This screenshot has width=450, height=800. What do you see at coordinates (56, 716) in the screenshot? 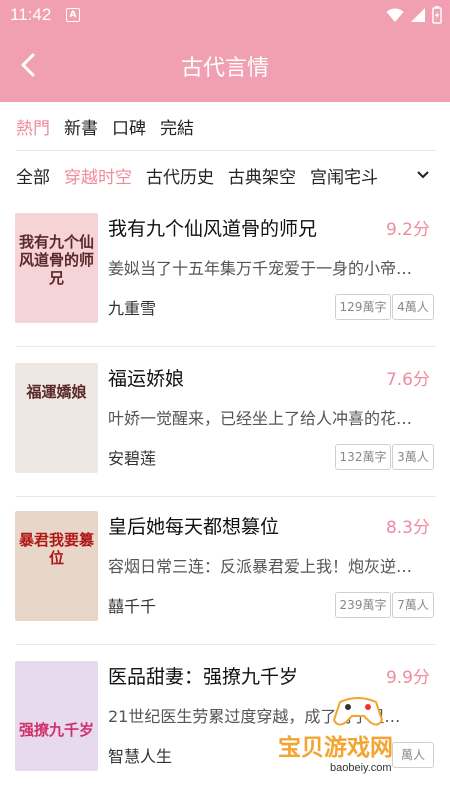
I see `book-cover: 强撩九千岁` at bounding box center [56, 716].